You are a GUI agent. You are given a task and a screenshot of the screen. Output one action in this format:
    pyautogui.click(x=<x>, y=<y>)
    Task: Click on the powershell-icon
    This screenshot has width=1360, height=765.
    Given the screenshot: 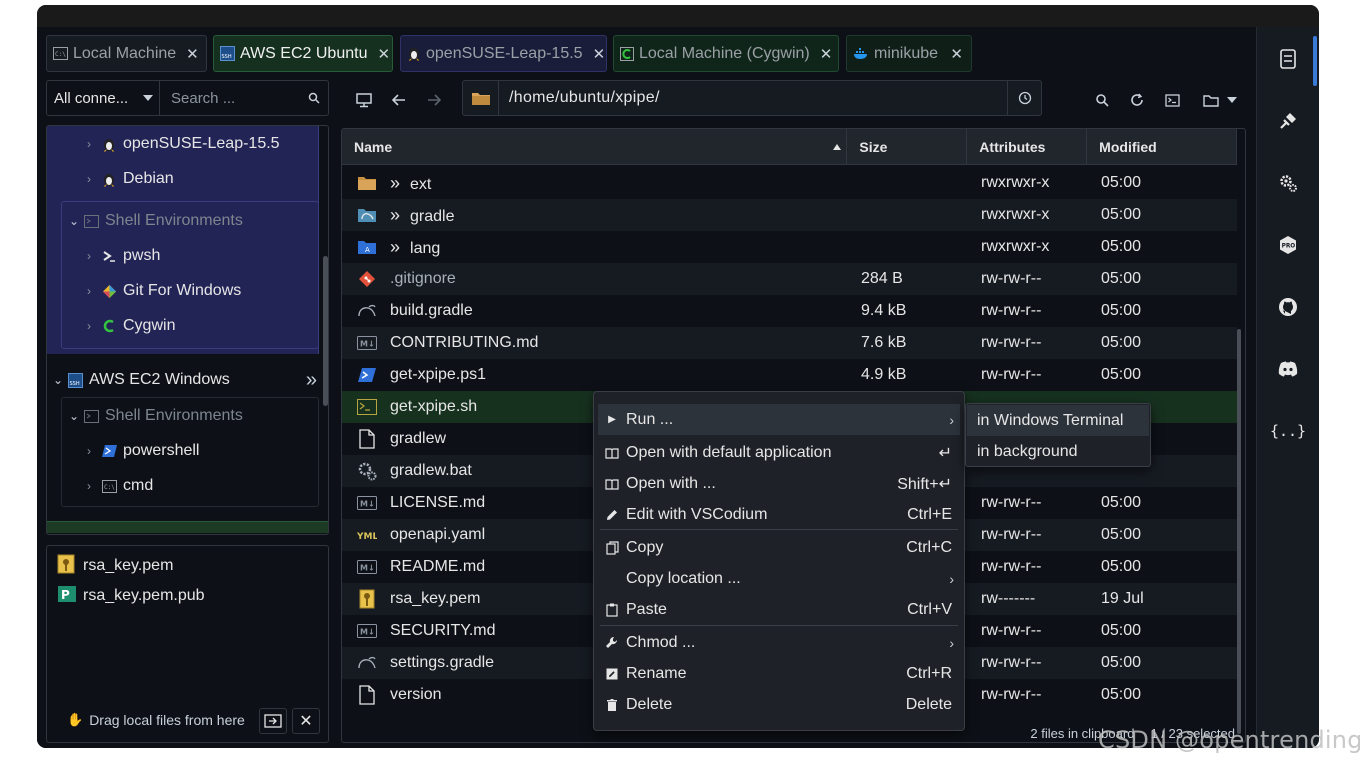 What is the action you would take?
    pyautogui.click(x=367, y=375)
    